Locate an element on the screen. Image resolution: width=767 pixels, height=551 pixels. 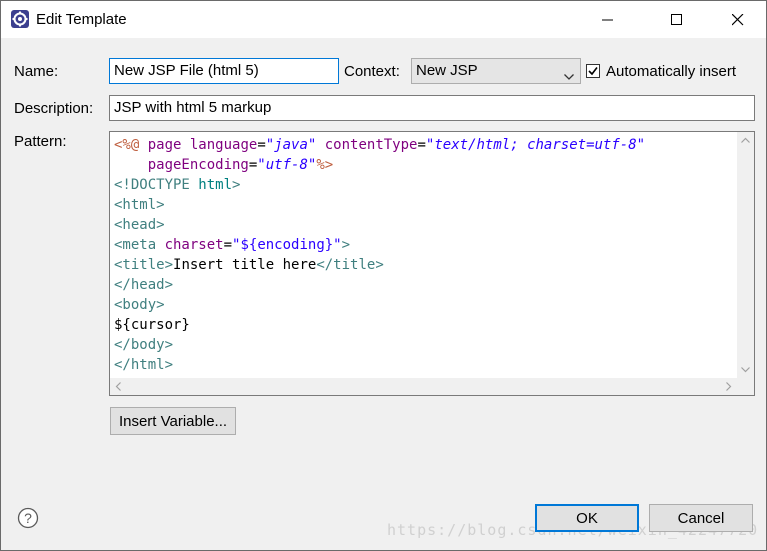
description-label: Description: is located at coordinates (54, 108).